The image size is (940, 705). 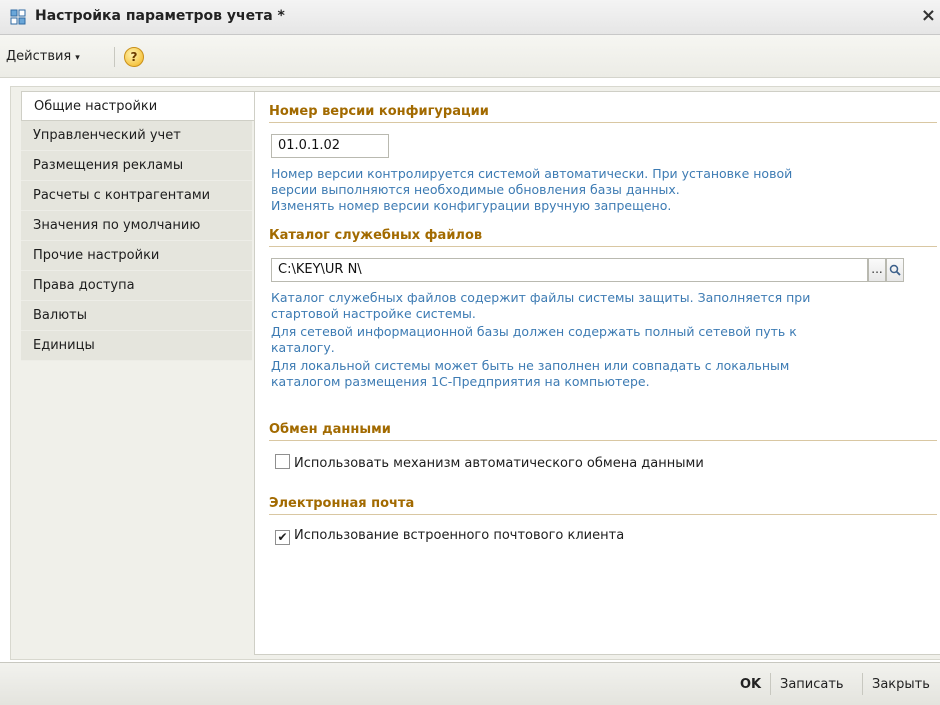 I want to click on window-title: Настройка параметров учета *, so click(x=160, y=16).